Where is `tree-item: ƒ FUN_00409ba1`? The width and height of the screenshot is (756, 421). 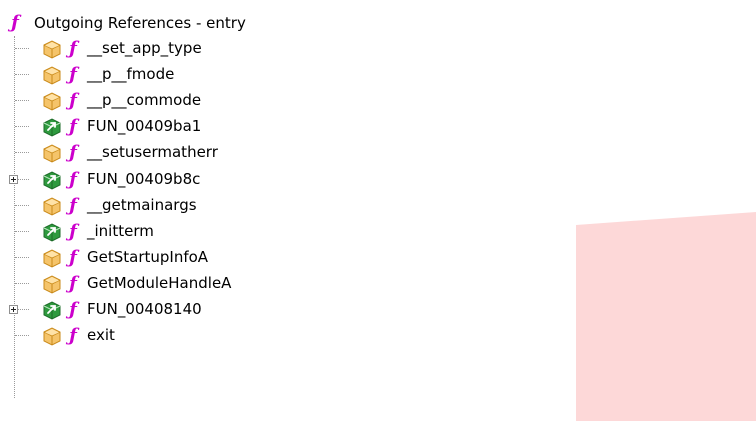
tree-item: ƒ FUN_00409ba1 is located at coordinates (210, 127).